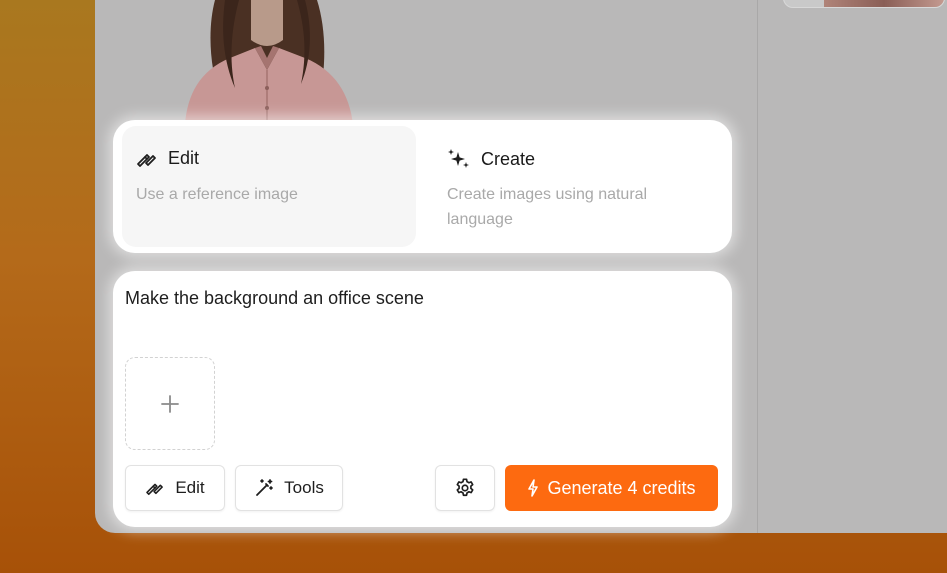  Describe the element at coordinates (304, 487) in the screenshot. I see `tools-button-label: Tools` at that location.